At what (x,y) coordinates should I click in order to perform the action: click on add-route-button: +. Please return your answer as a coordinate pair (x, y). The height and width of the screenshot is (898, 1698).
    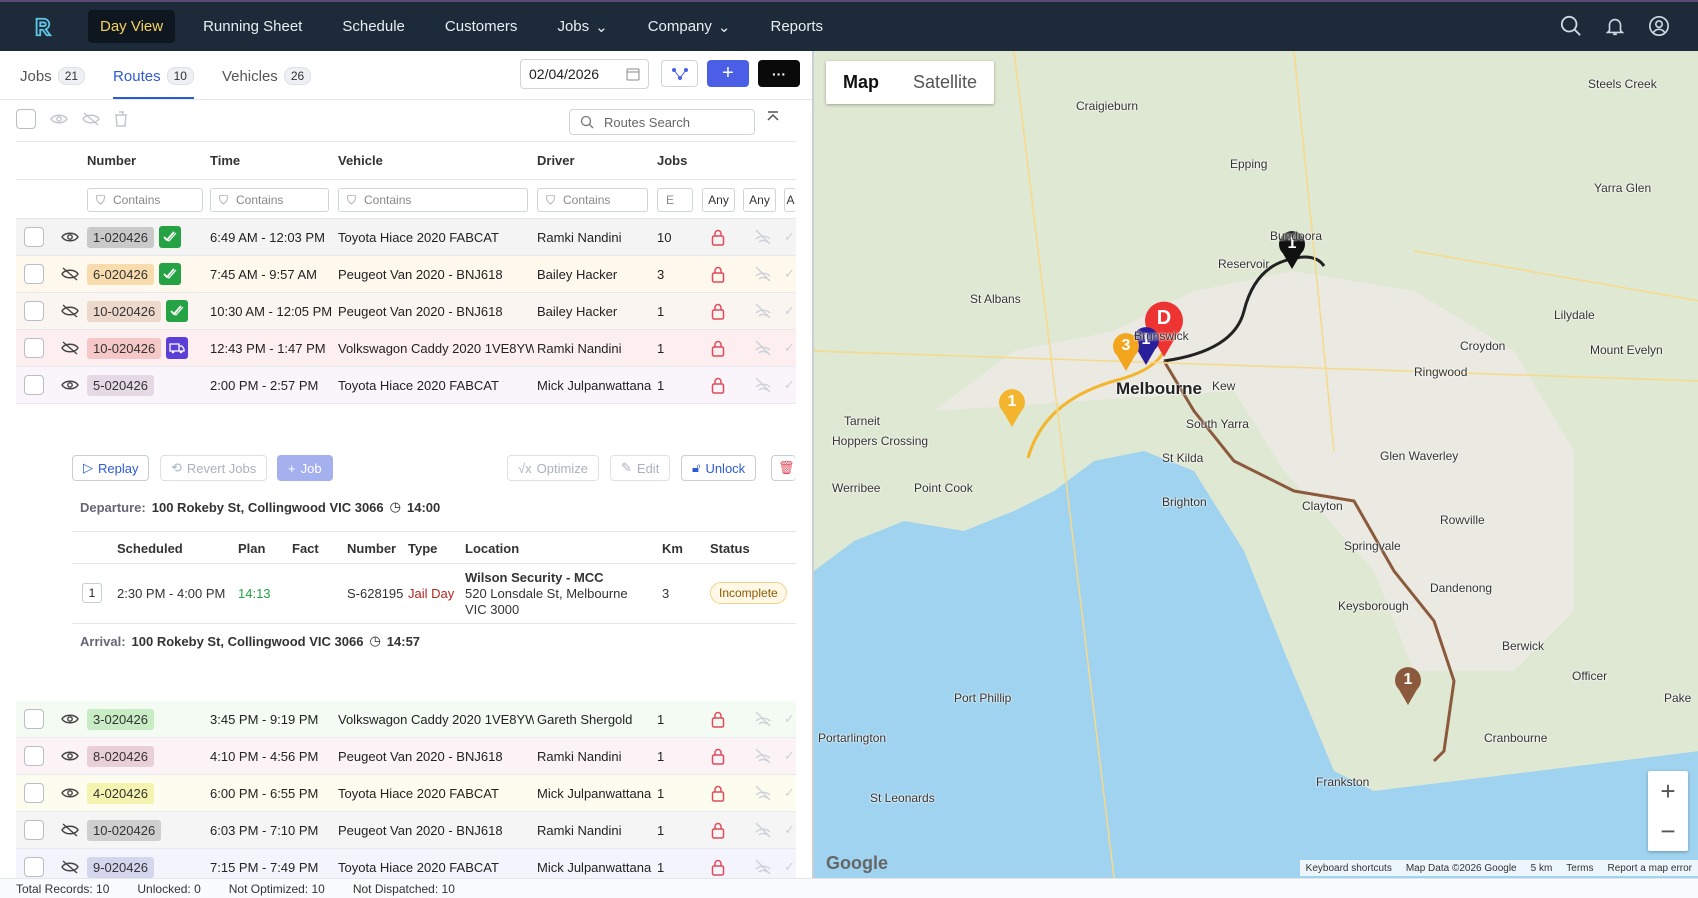
    Looking at the image, I should click on (728, 73).